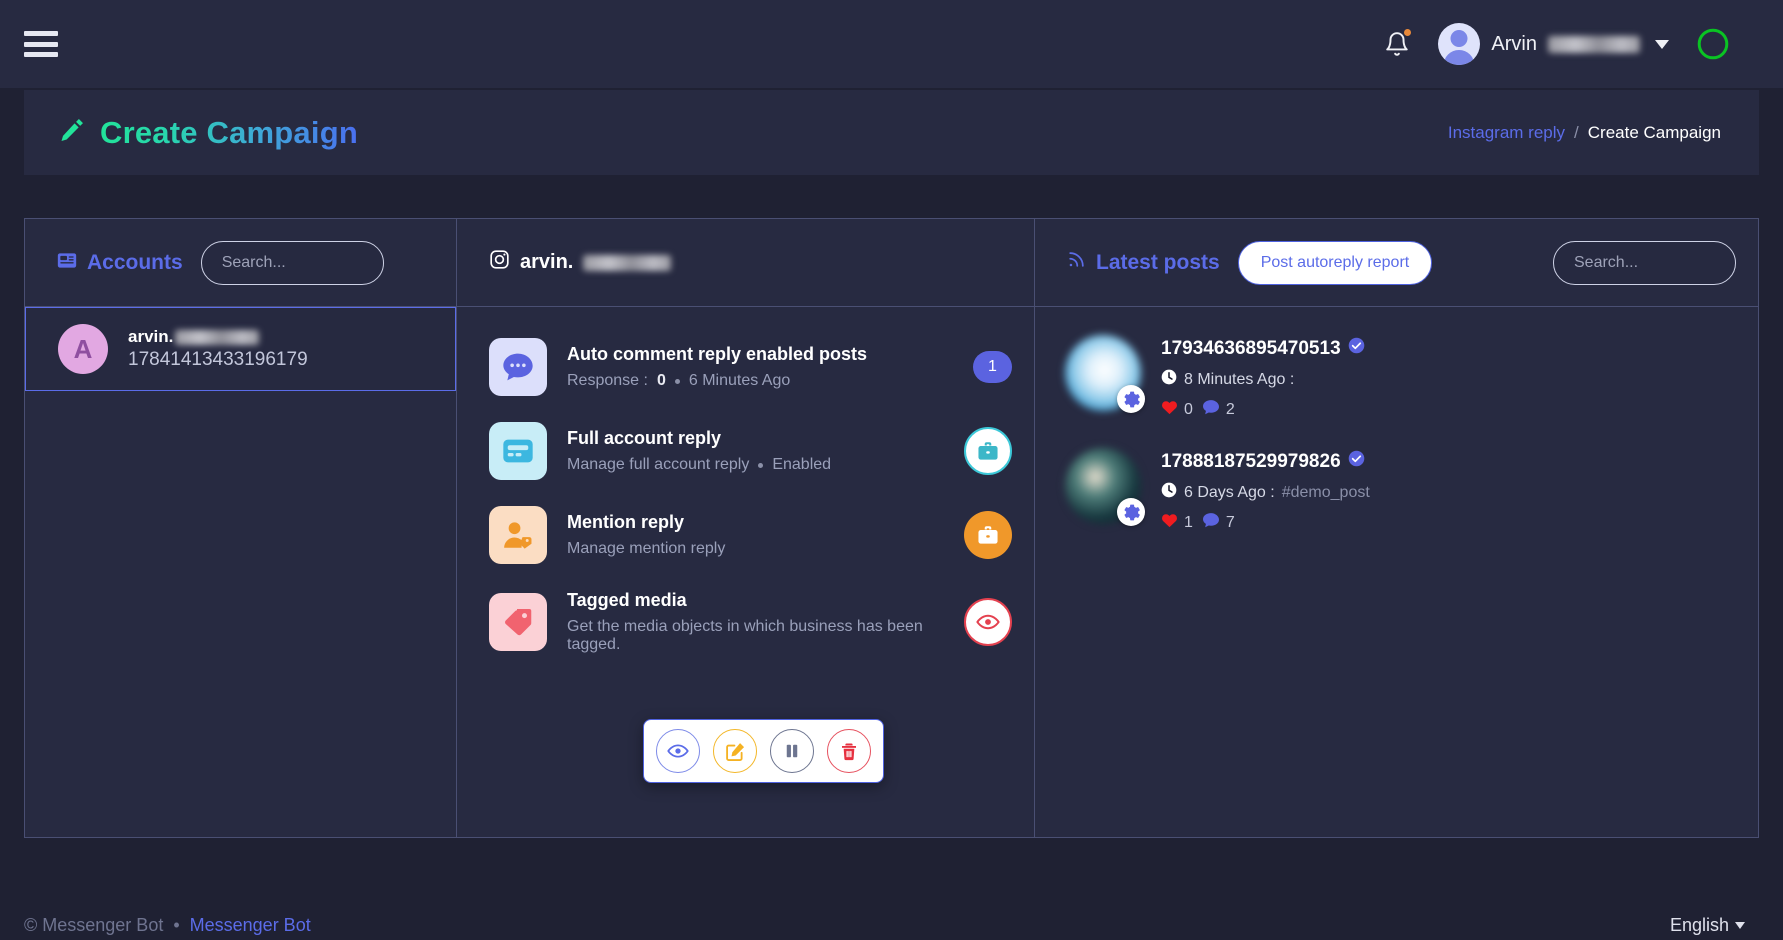 This screenshot has width=1783, height=940. What do you see at coordinates (627, 262) in the screenshot?
I see `detail-panel-title-redacted` at bounding box center [627, 262].